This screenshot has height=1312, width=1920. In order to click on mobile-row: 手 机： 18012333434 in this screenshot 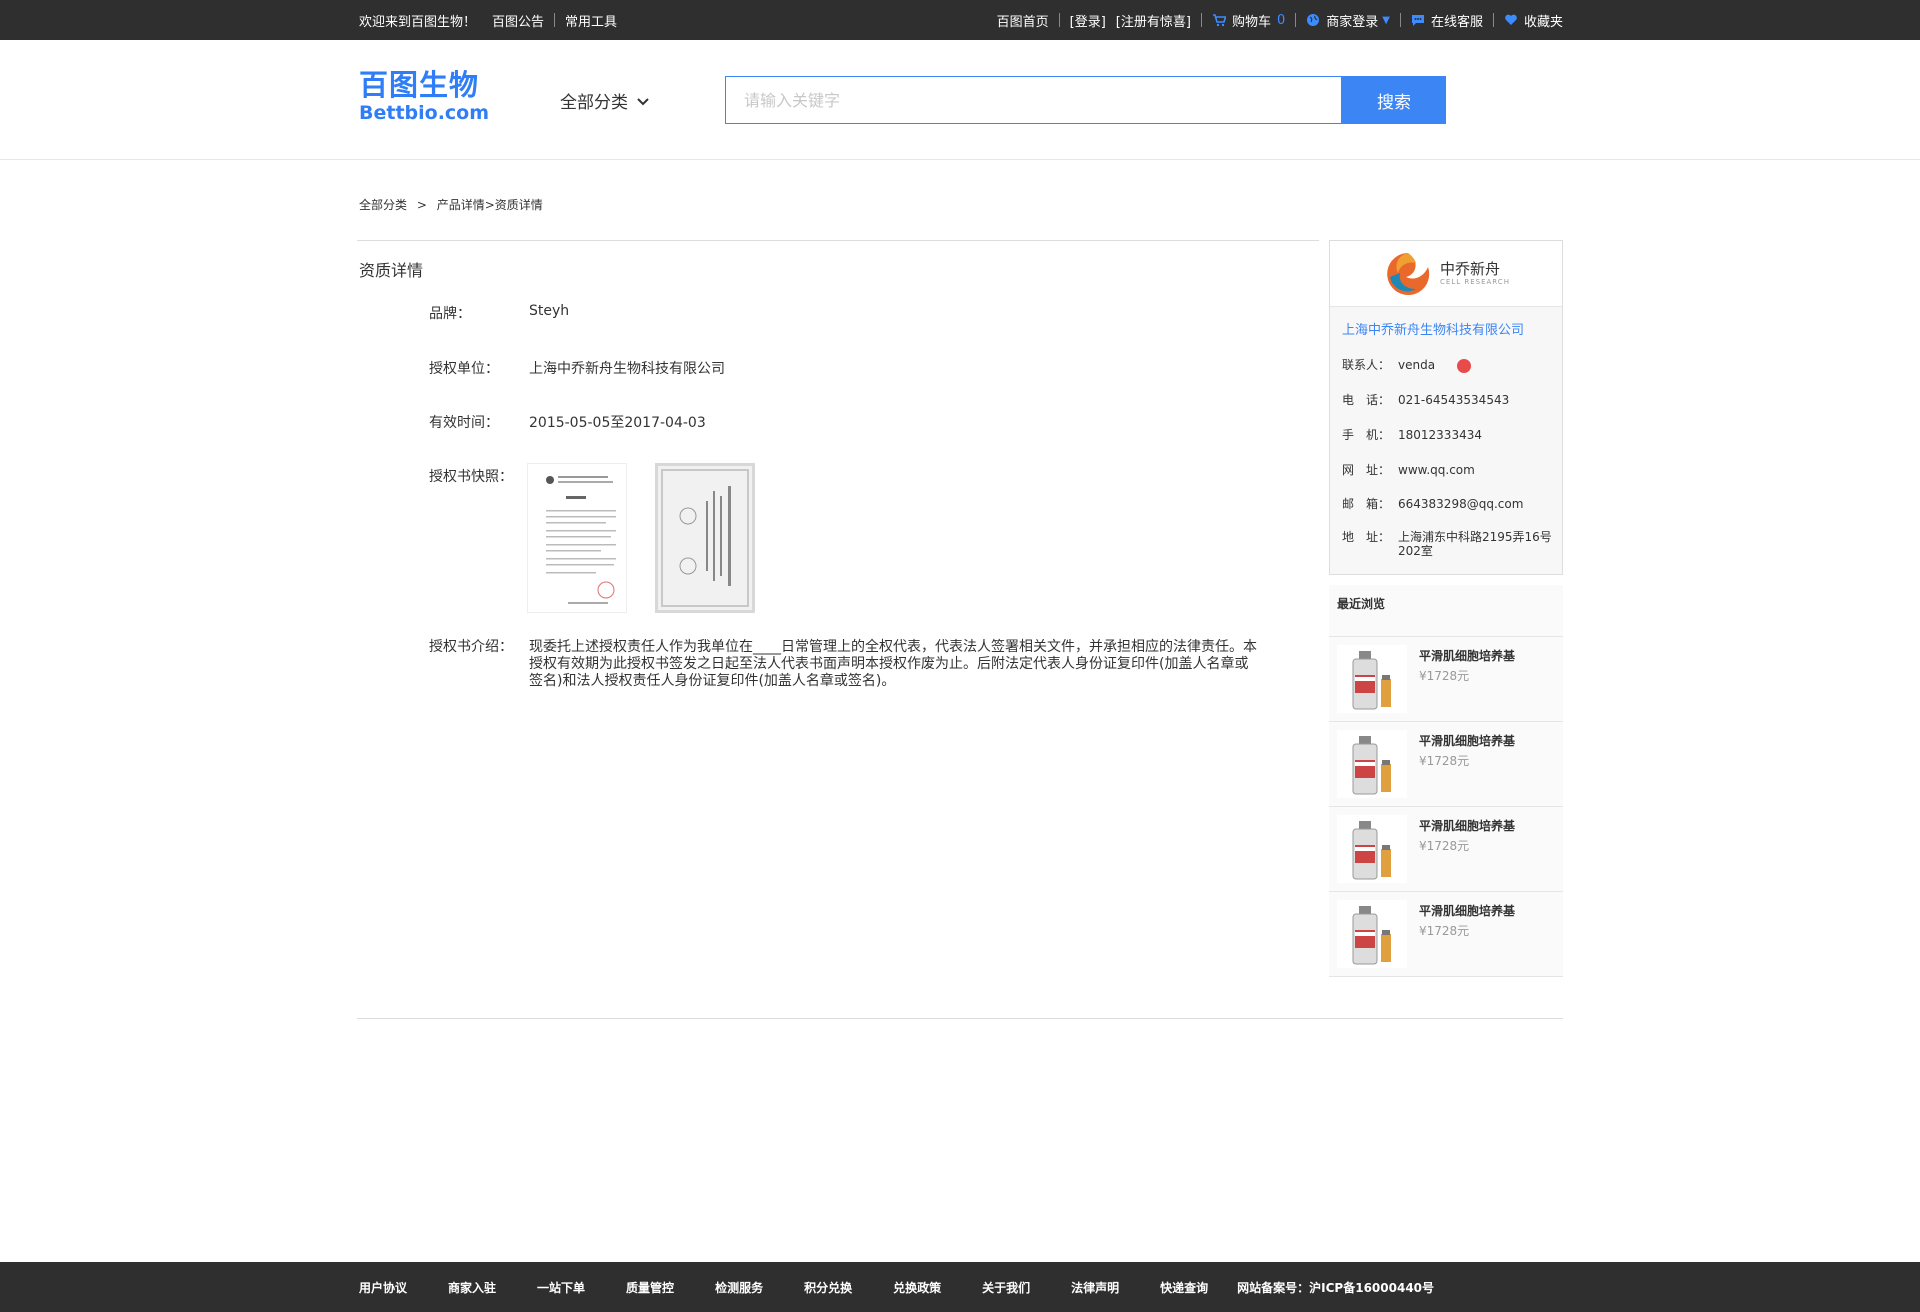, I will do `click(1446, 435)`.